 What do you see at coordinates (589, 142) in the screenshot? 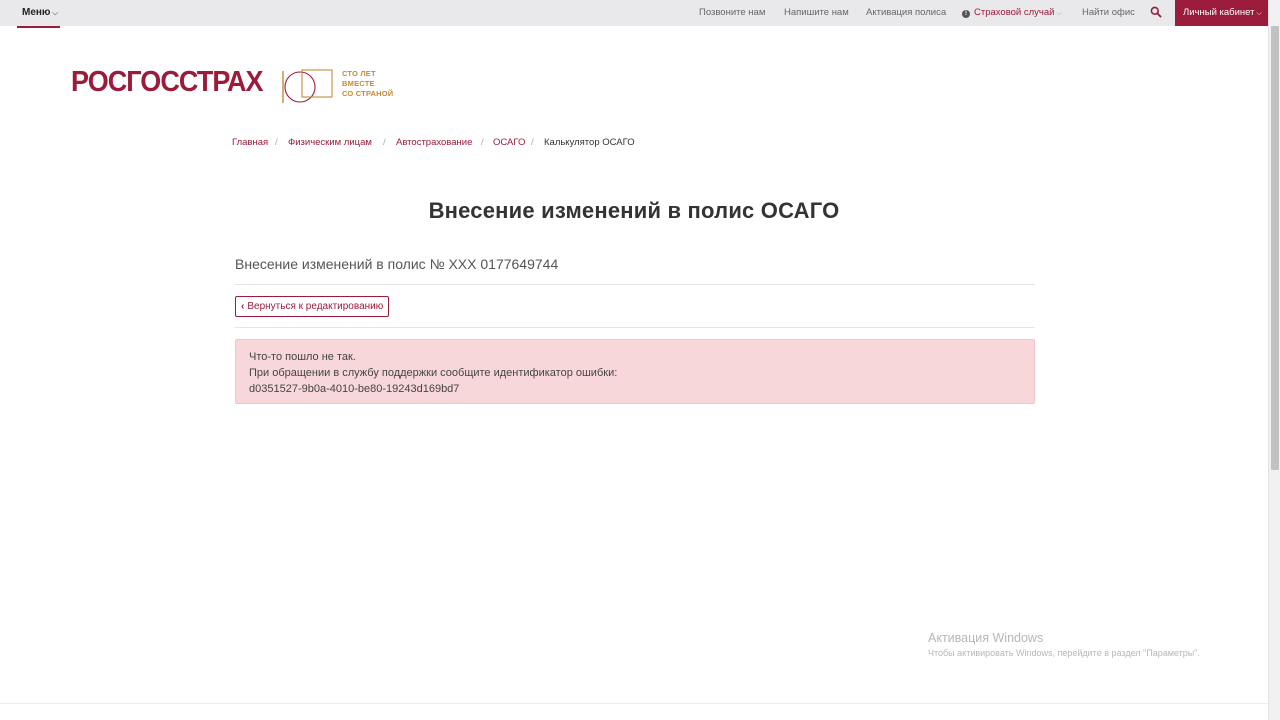
I see `breadcrumb-current-osago-calculator: Калькулятор ОСАГО` at bounding box center [589, 142].